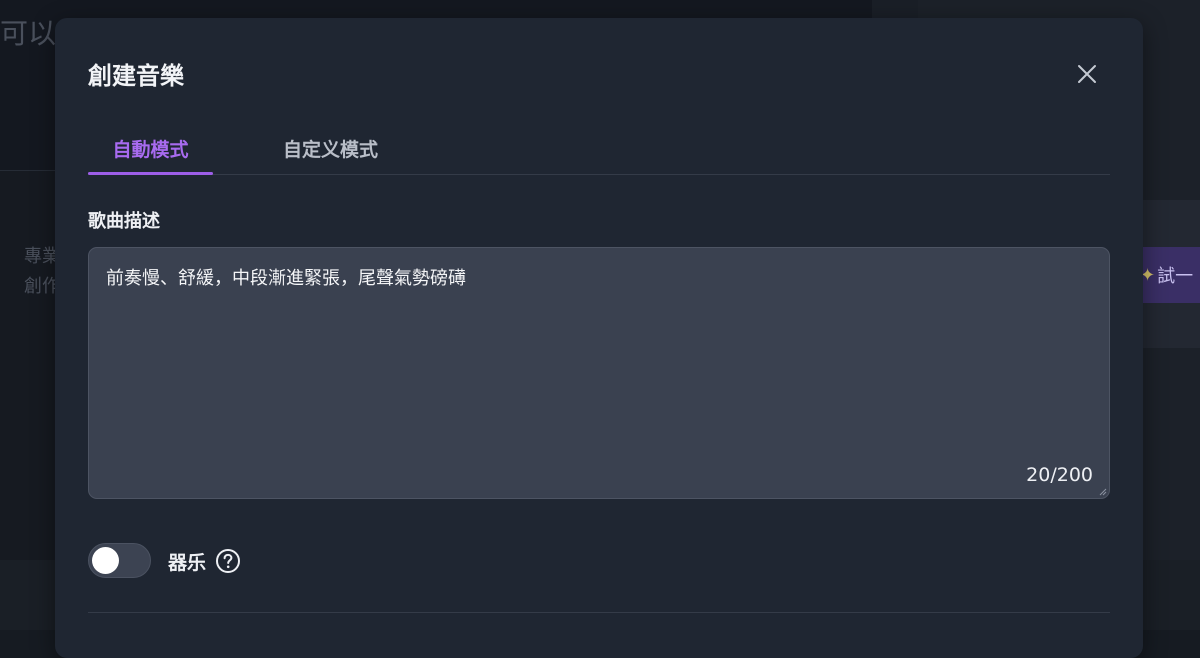 The width and height of the screenshot is (1200, 658). What do you see at coordinates (599, 612) in the screenshot?
I see `modal-divider` at bounding box center [599, 612].